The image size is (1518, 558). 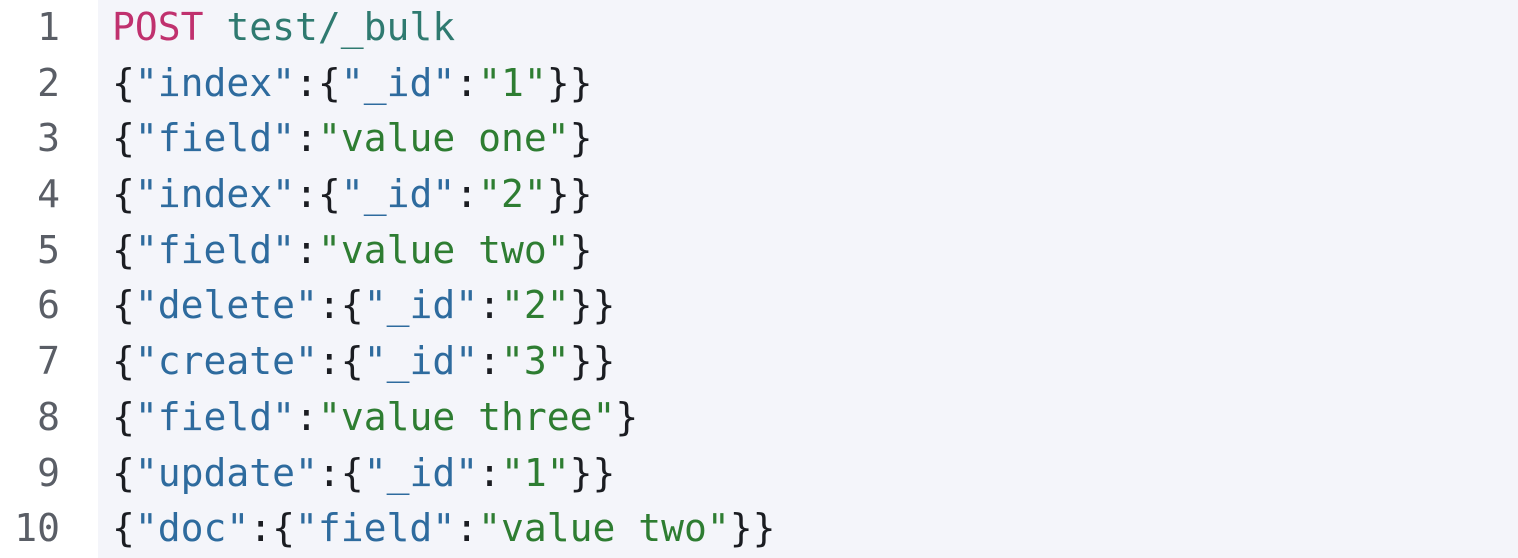 I want to click on line-number: 2, so click(x=48, y=82).